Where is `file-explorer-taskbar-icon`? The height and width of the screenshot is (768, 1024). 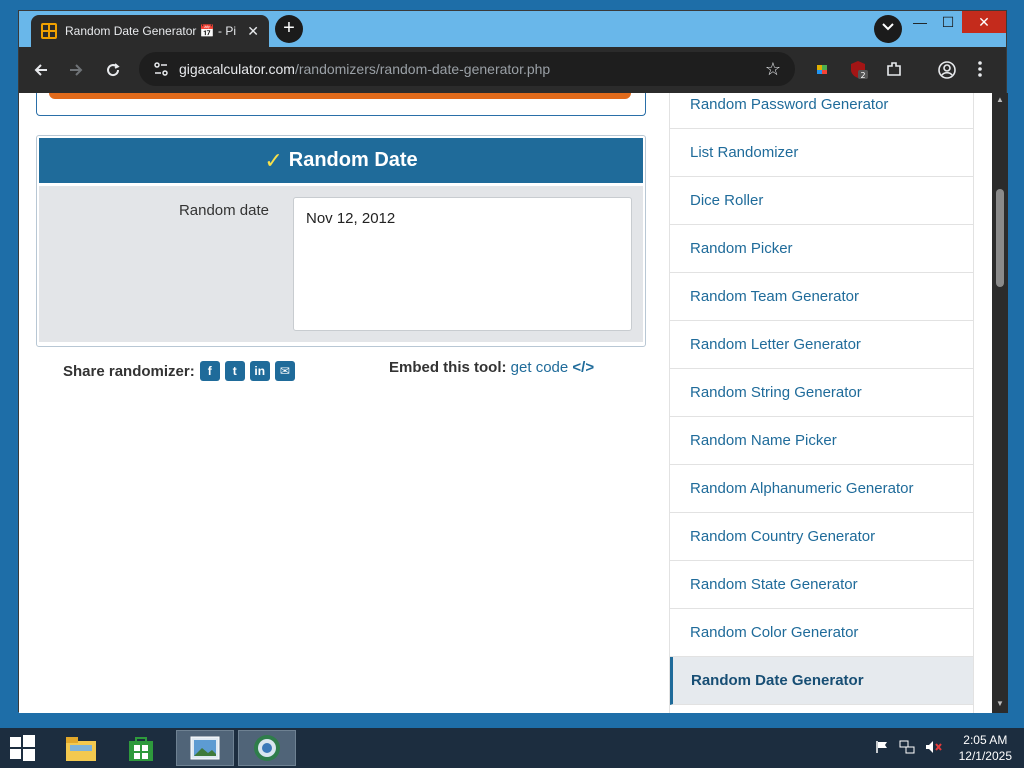 file-explorer-taskbar-icon is located at coordinates (81, 748).